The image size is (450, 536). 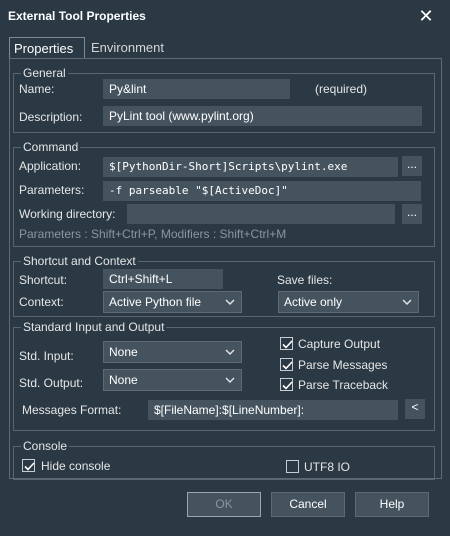 What do you see at coordinates (43, 280) in the screenshot?
I see `shortcut-label: Shortcut:` at bounding box center [43, 280].